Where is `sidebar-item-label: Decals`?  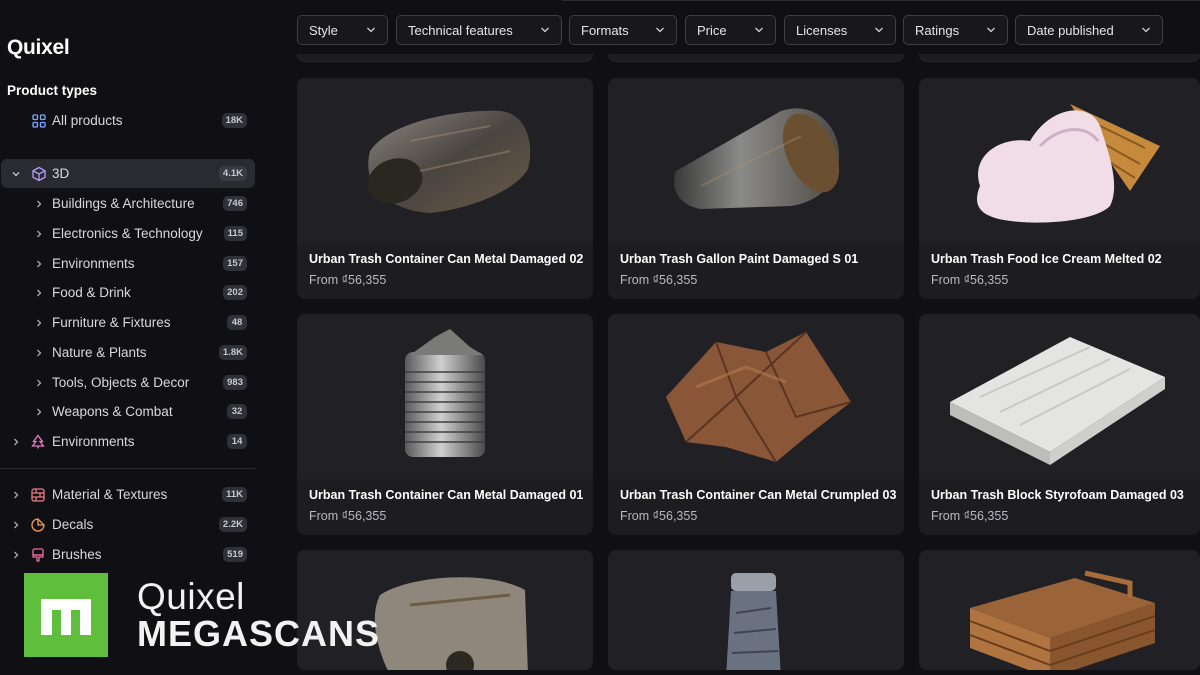 sidebar-item-label: Decals is located at coordinates (73, 524).